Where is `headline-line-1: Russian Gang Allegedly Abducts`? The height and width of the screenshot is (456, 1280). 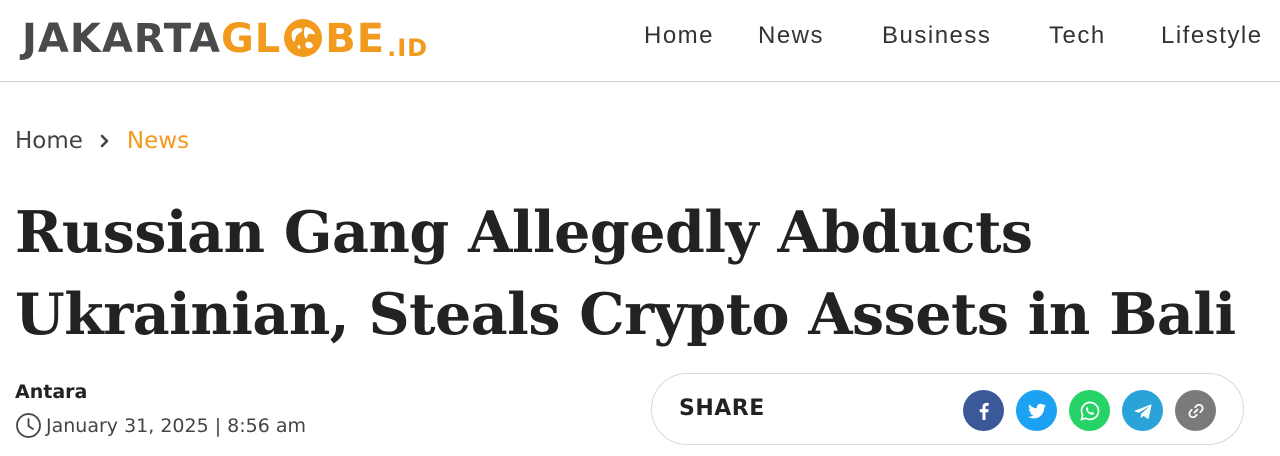
headline-line-1: Russian Gang Allegedly Abducts is located at coordinates (524, 232).